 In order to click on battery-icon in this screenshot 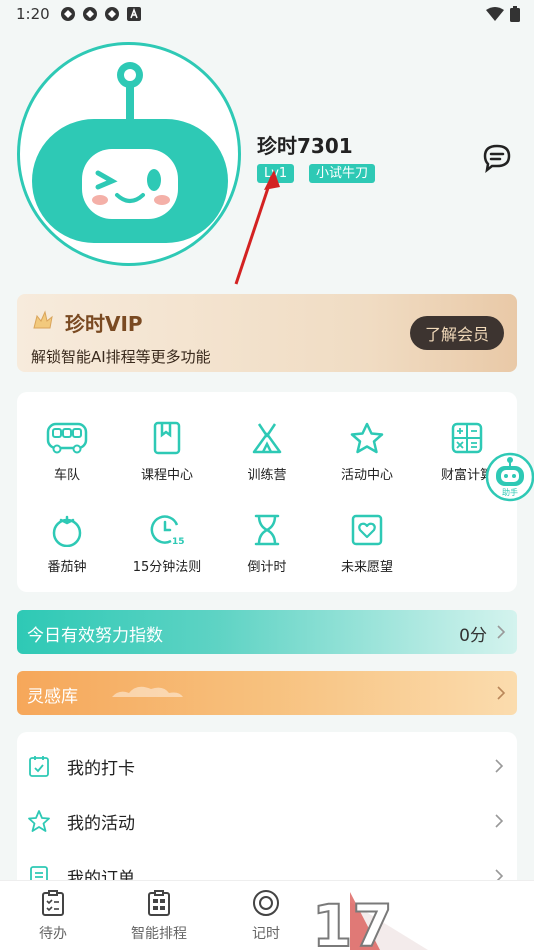, I will do `click(515, 14)`.